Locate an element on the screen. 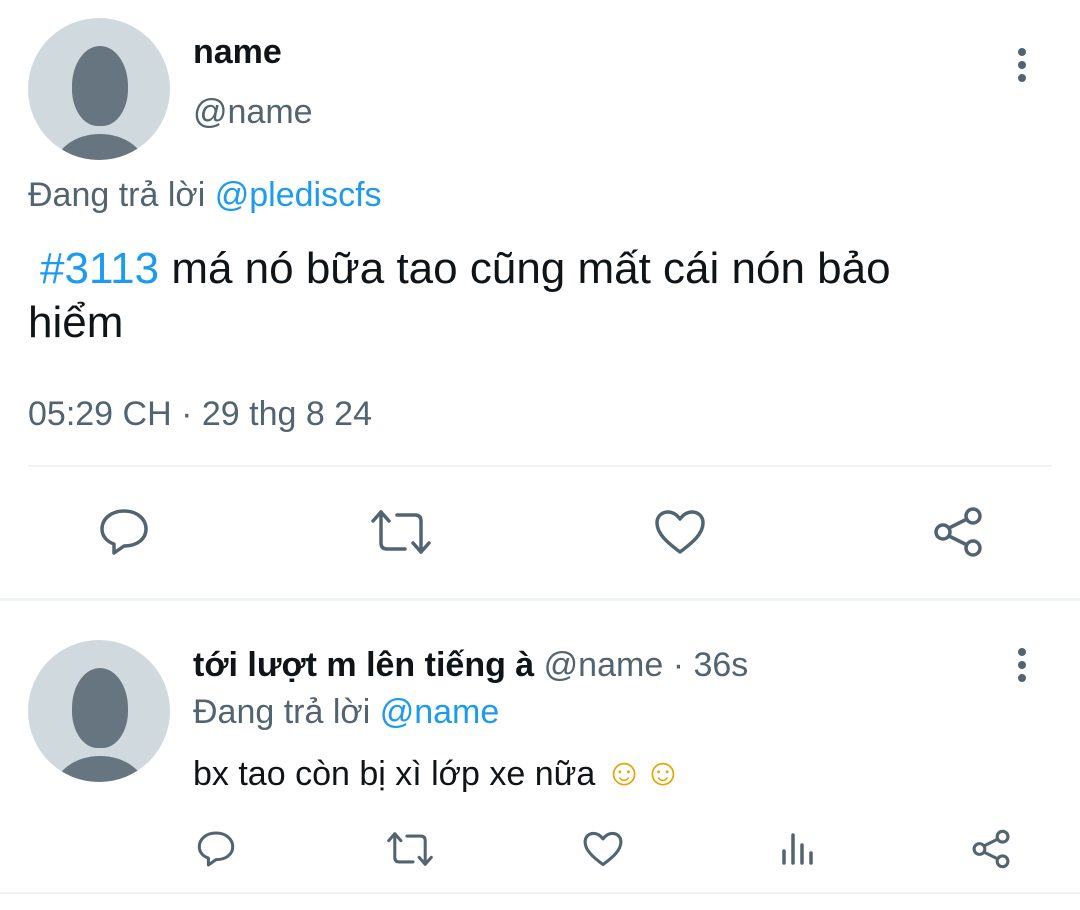 The width and height of the screenshot is (1080, 910). reply-more-options-button is located at coordinates (1022, 665).